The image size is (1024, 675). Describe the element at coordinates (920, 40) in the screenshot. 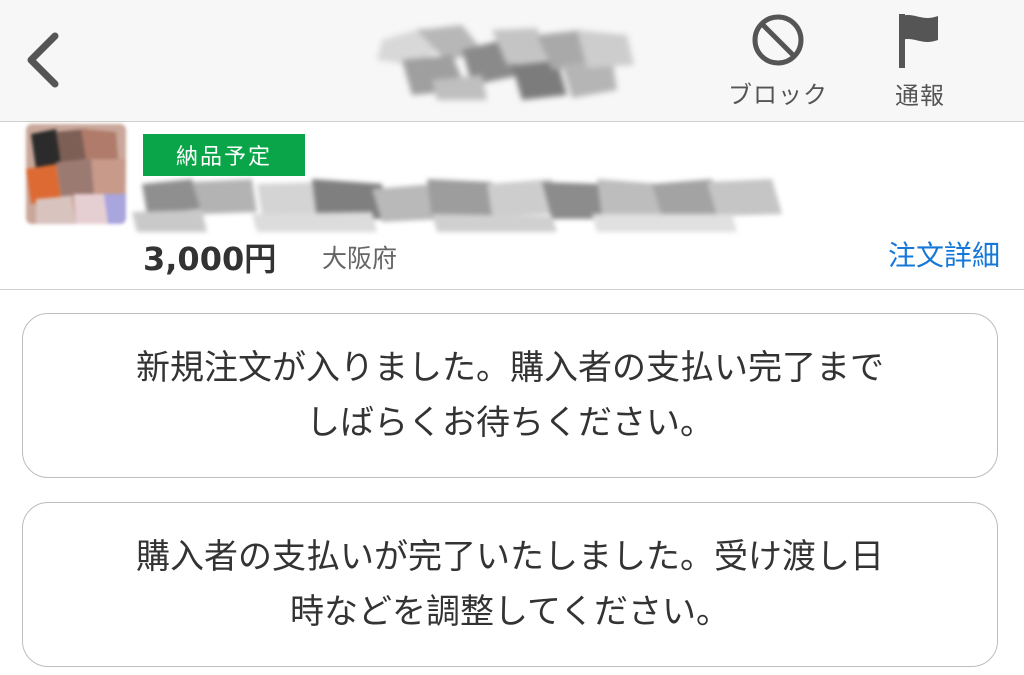

I see `flag-icon` at that location.